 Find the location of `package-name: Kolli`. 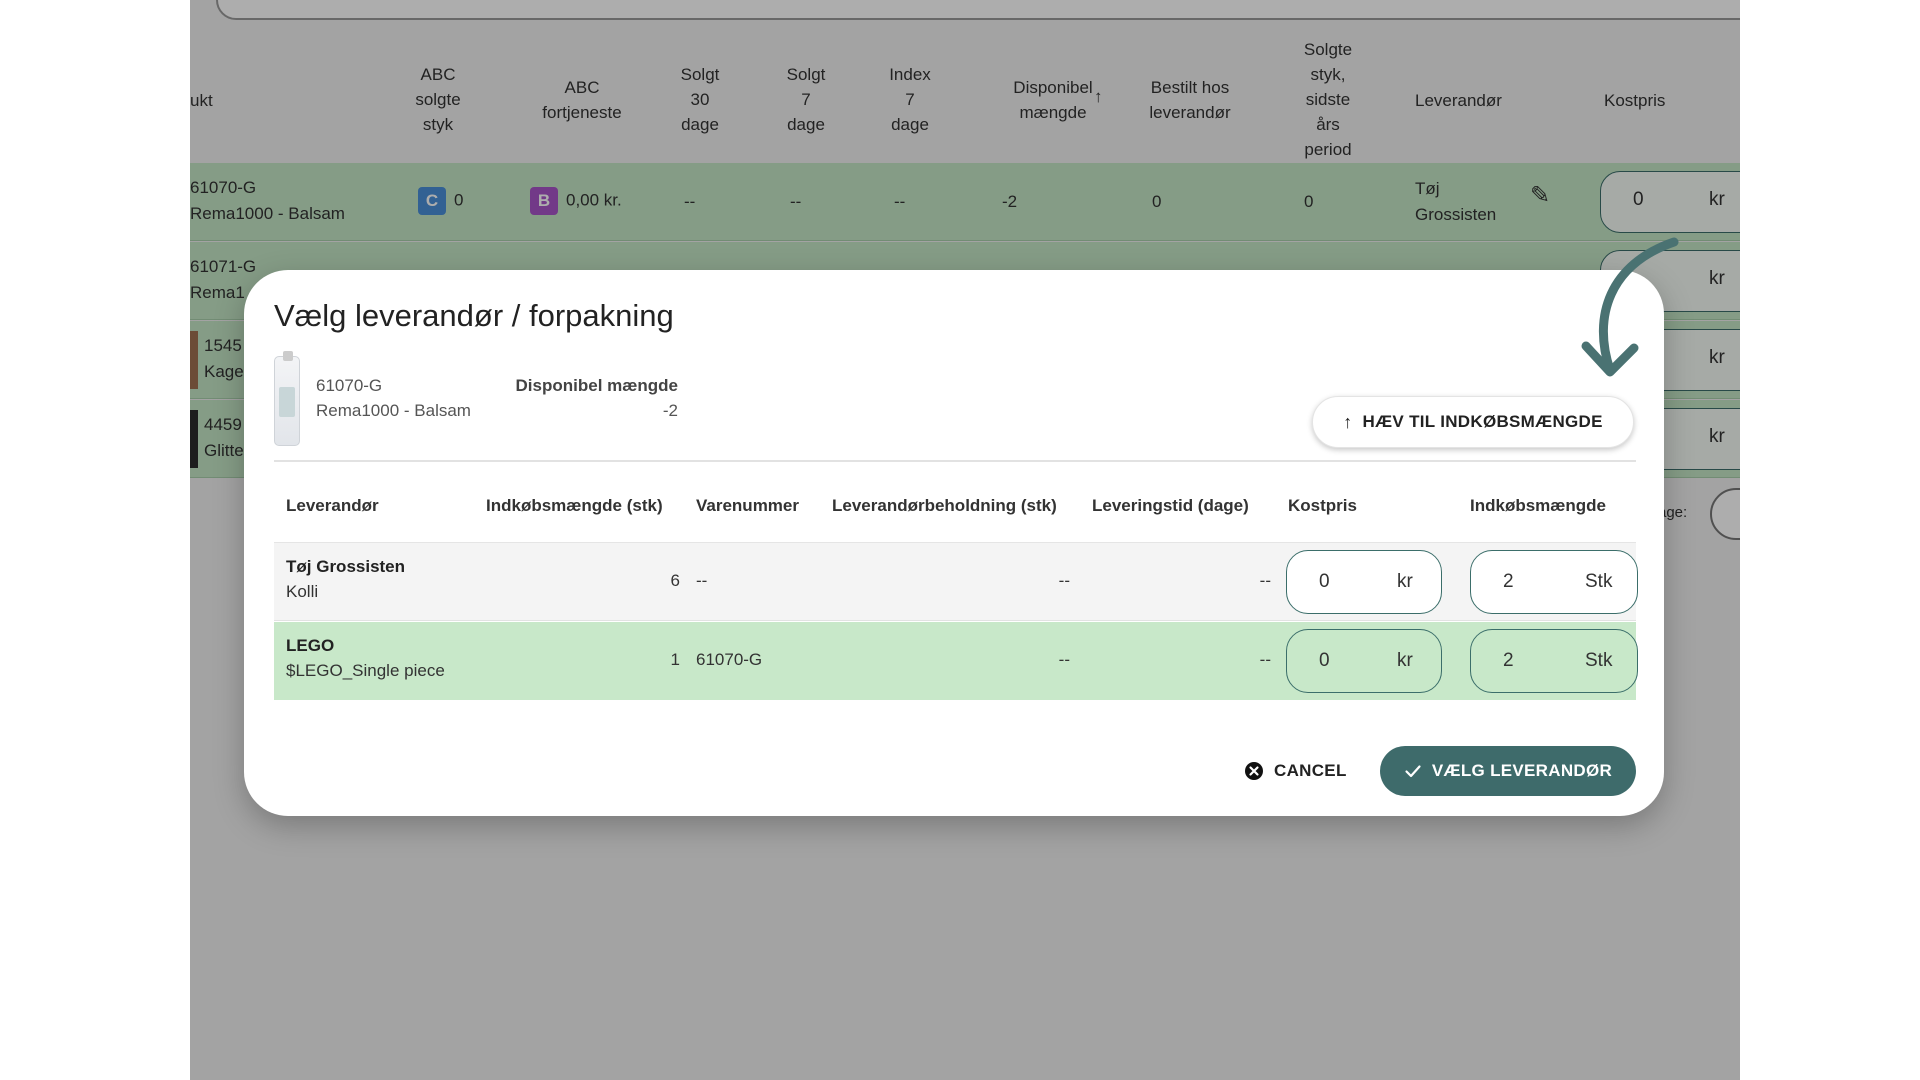

package-name: Kolli is located at coordinates (302, 591).